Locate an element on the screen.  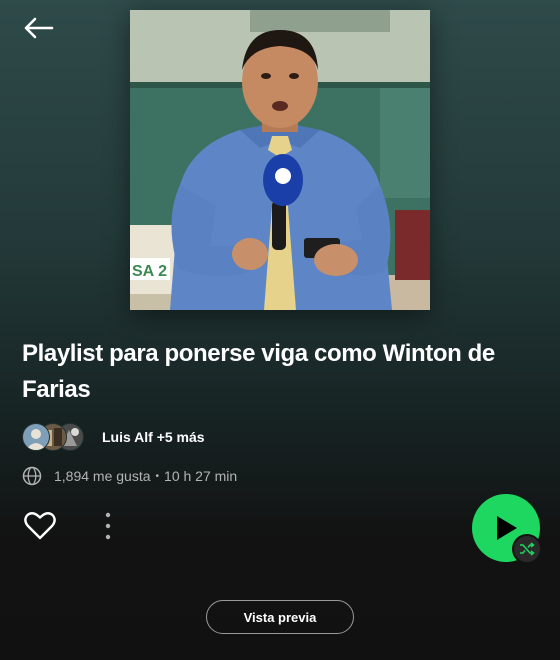
like-button is located at coordinates (40, 526).